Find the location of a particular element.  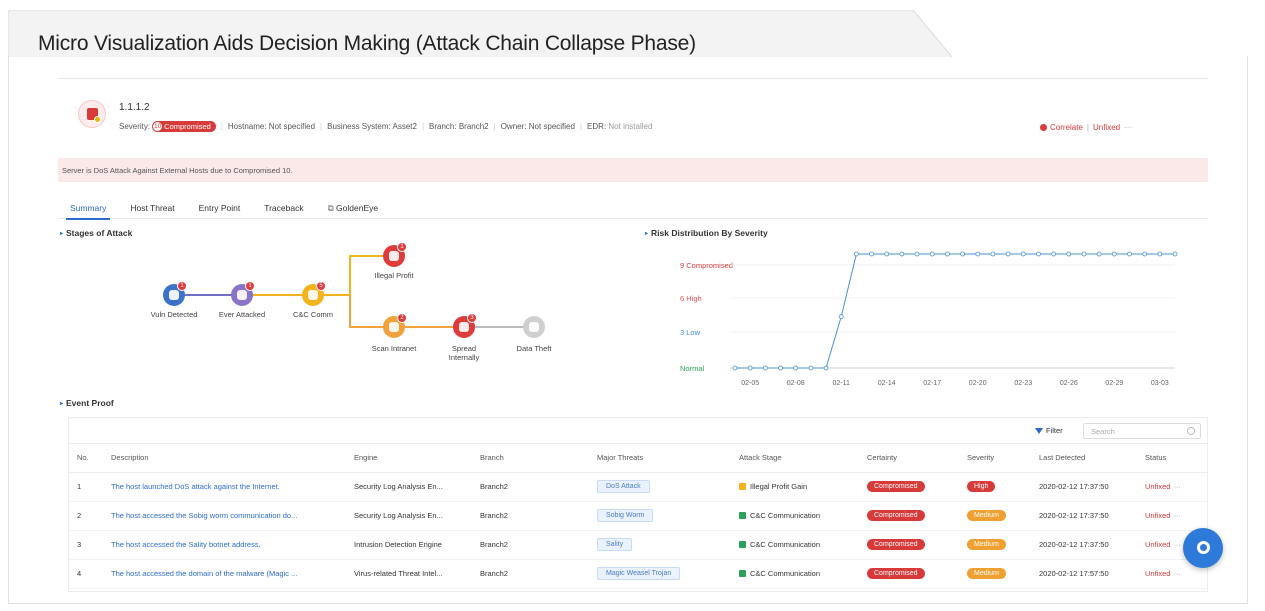

server-alert-icon is located at coordinates (92, 114).